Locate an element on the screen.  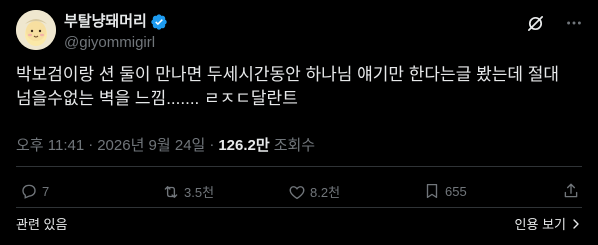
action-bar: 7 3.5천 8.2천 655 is located at coordinates (299, 192).